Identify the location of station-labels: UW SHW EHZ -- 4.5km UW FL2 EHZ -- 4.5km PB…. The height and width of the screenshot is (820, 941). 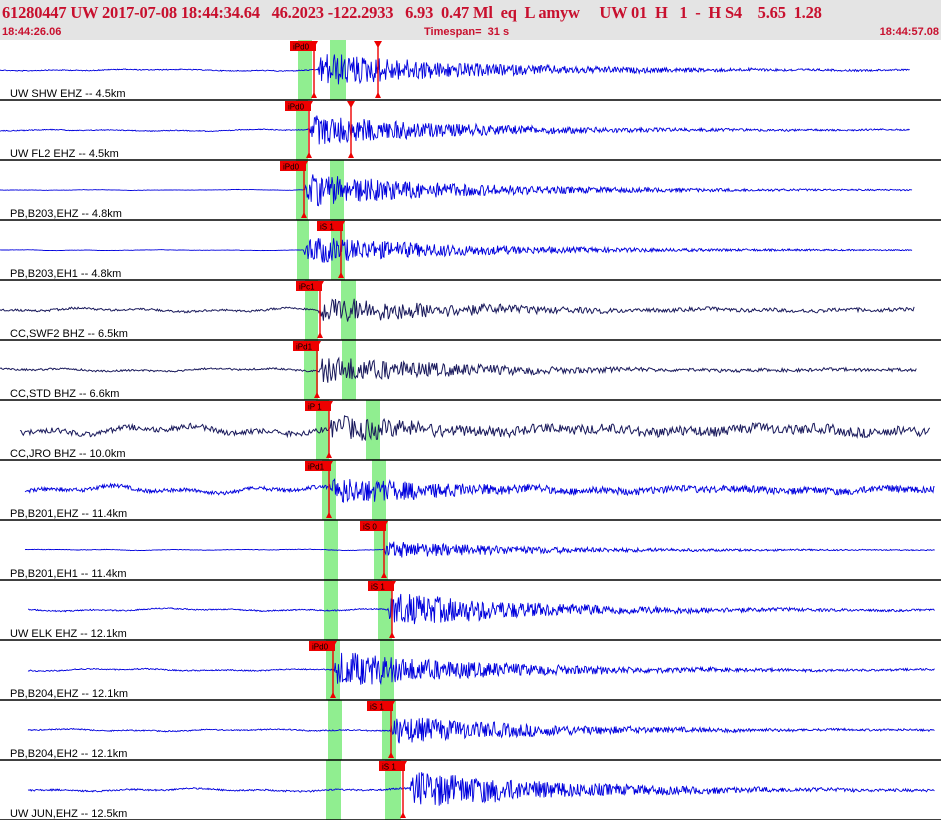
(69, 454).